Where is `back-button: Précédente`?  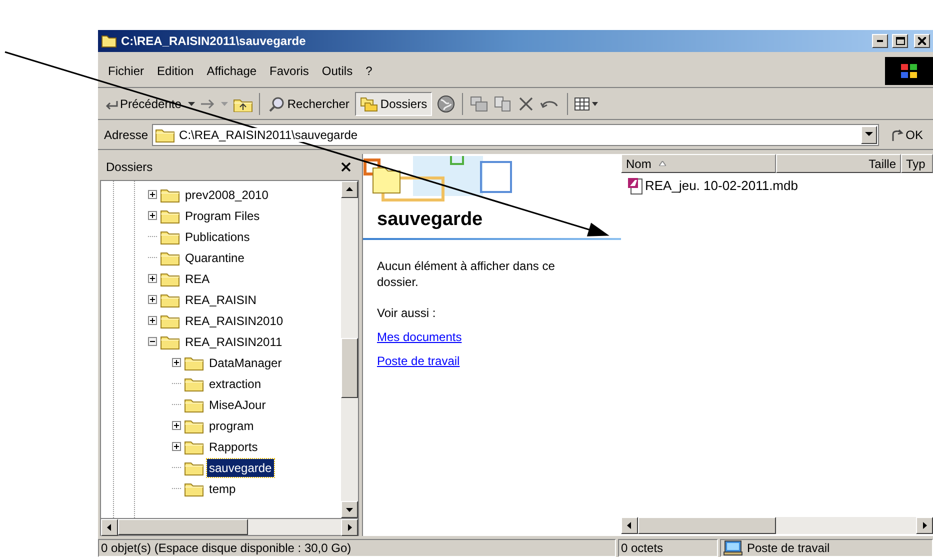 back-button: Précédente is located at coordinates (143, 103).